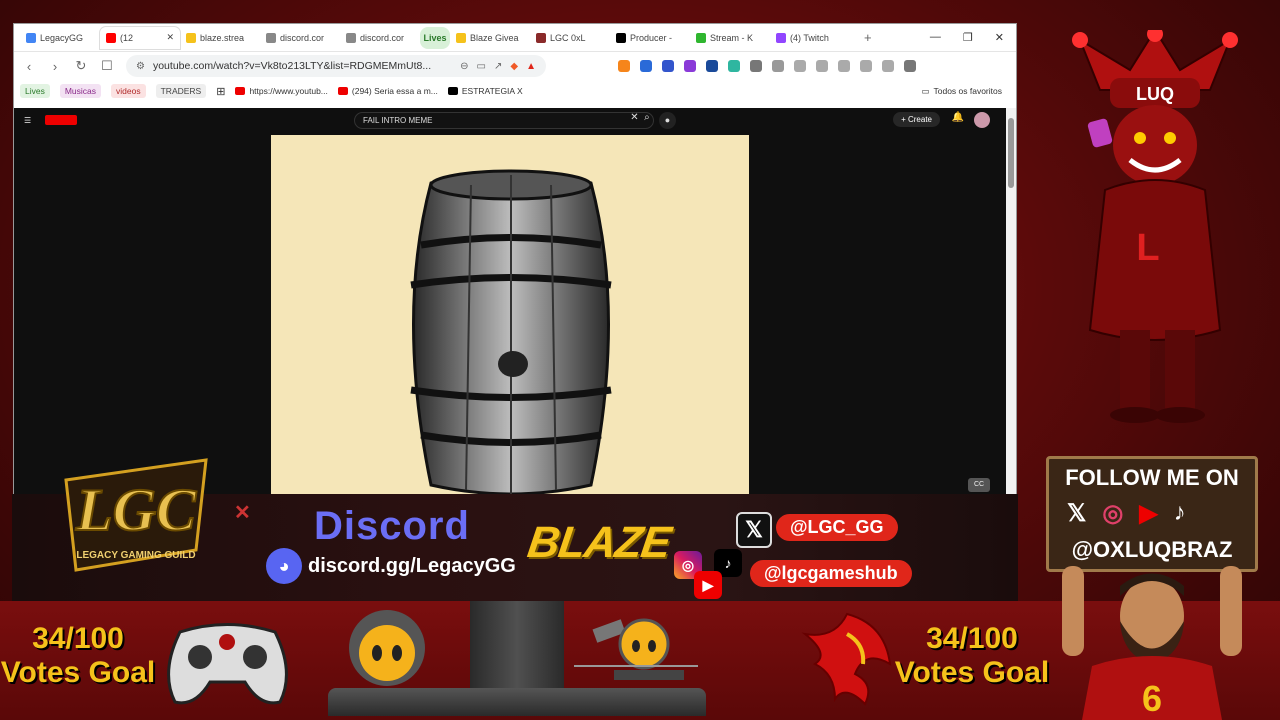 This screenshot has height=720, width=1280. What do you see at coordinates (822, 66) in the screenshot?
I see `sidebar-icon` at bounding box center [822, 66].